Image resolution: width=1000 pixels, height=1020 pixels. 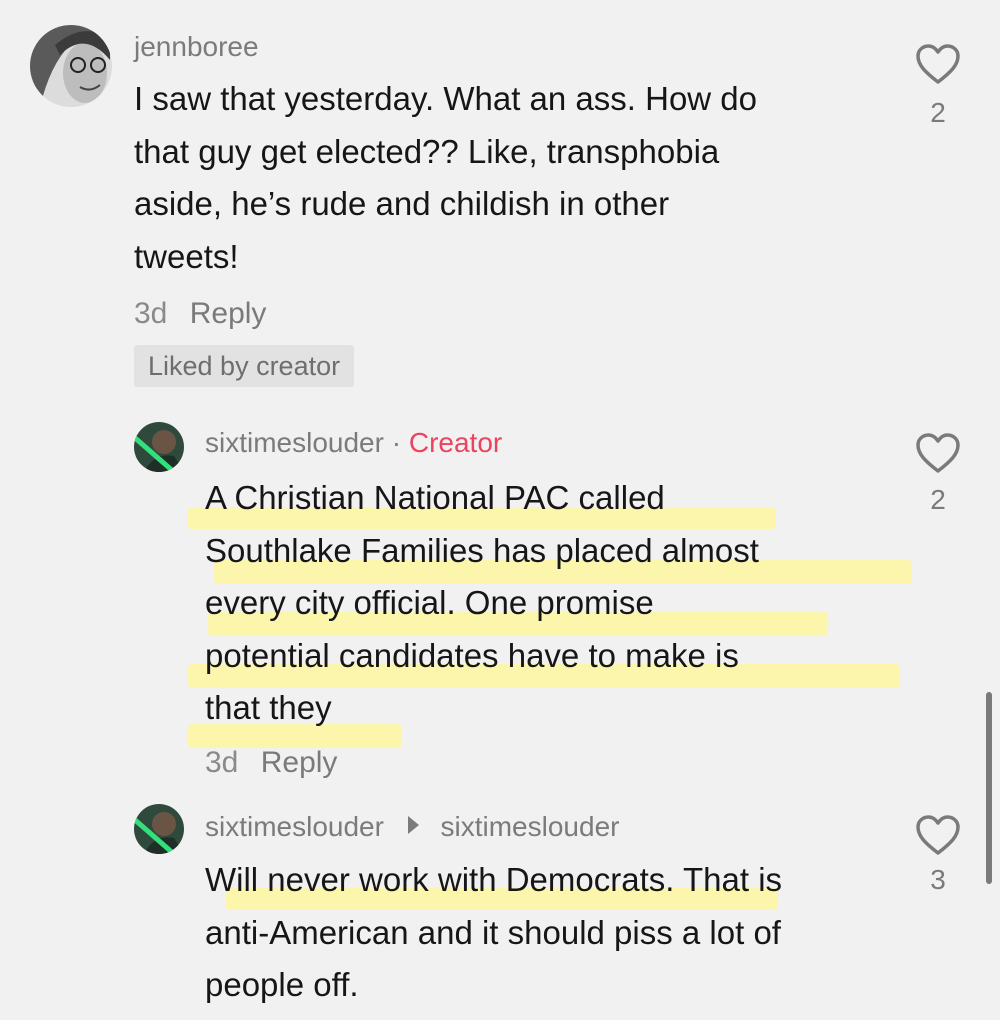 What do you see at coordinates (427, 151) in the screenshot?
I see `comment-text-line: that guy get elected?? Like, transphobia` at bounding box center [427, 151].